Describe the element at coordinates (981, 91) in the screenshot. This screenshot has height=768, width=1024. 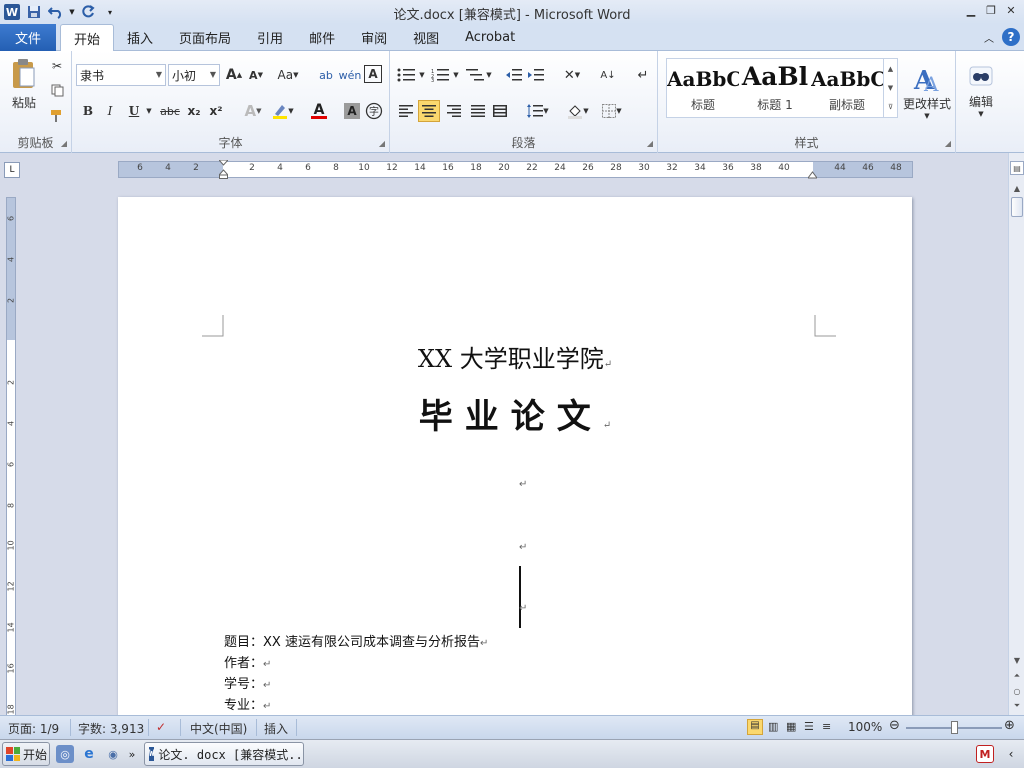
I see `editing-button: 编辑 ▼` at that location.